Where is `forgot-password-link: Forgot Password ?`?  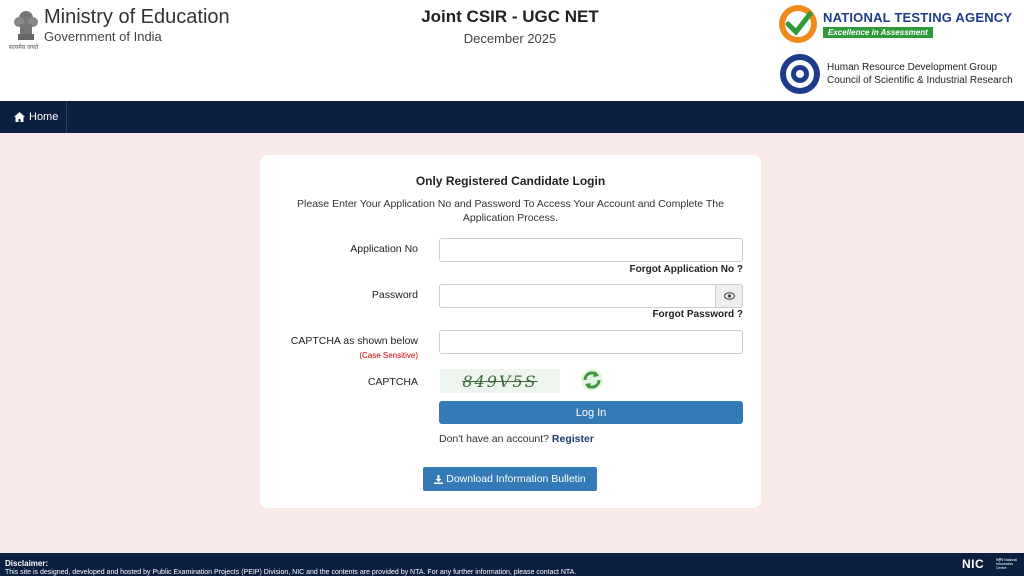 forgot-password-link: Forgot Password ? is located at coordinates (697, 314).